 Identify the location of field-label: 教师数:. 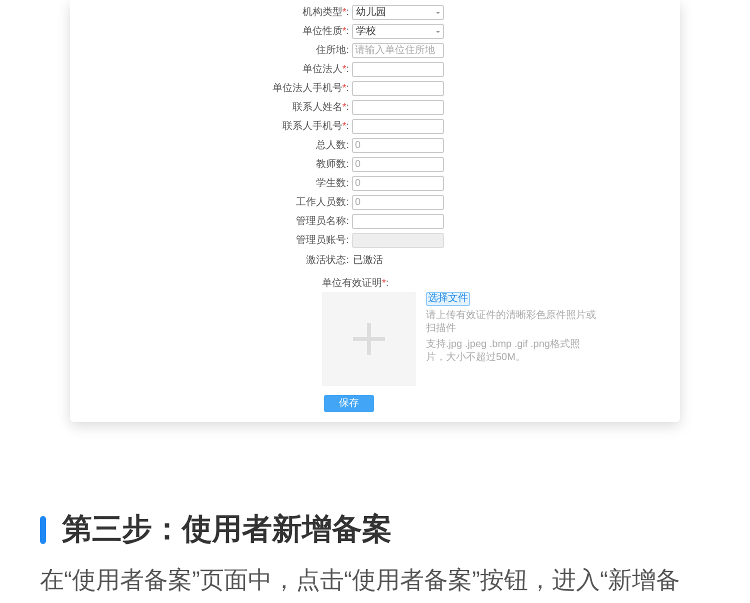
(332, 165).